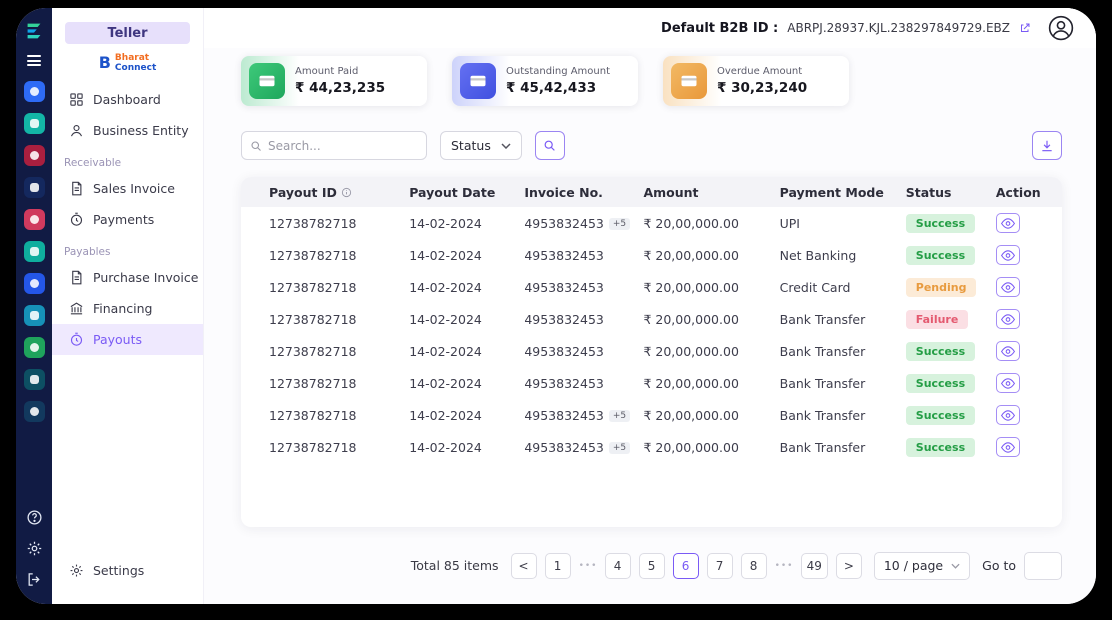 This screenshot has width=1112, height=620. Describe the element at coordinates (762, 88) in the screenshot. I see `stat-value: ₹ 30,23,240` at that location.